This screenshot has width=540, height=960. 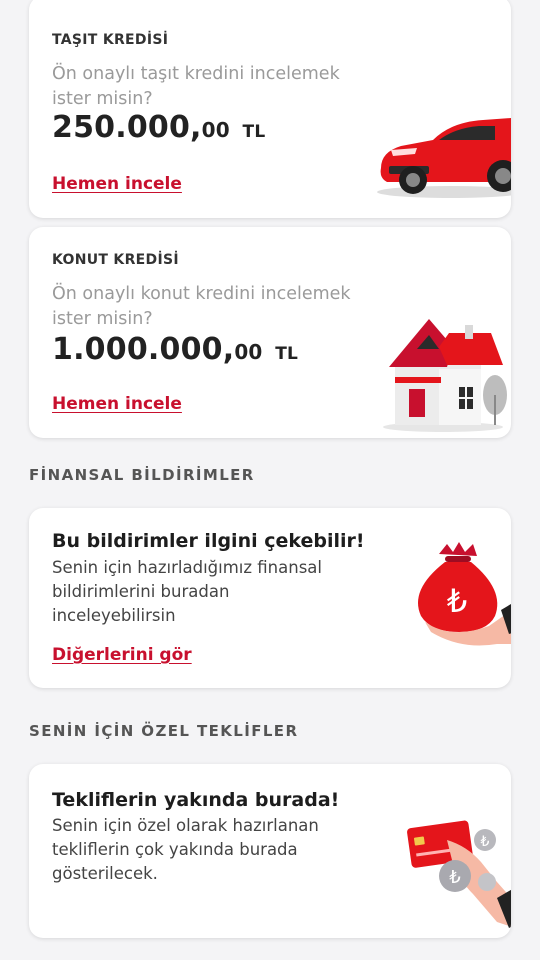 I want to click on financial-notifications-heading: FİNANSAL BİLDİRİMLER, so click(x=142, y=475).